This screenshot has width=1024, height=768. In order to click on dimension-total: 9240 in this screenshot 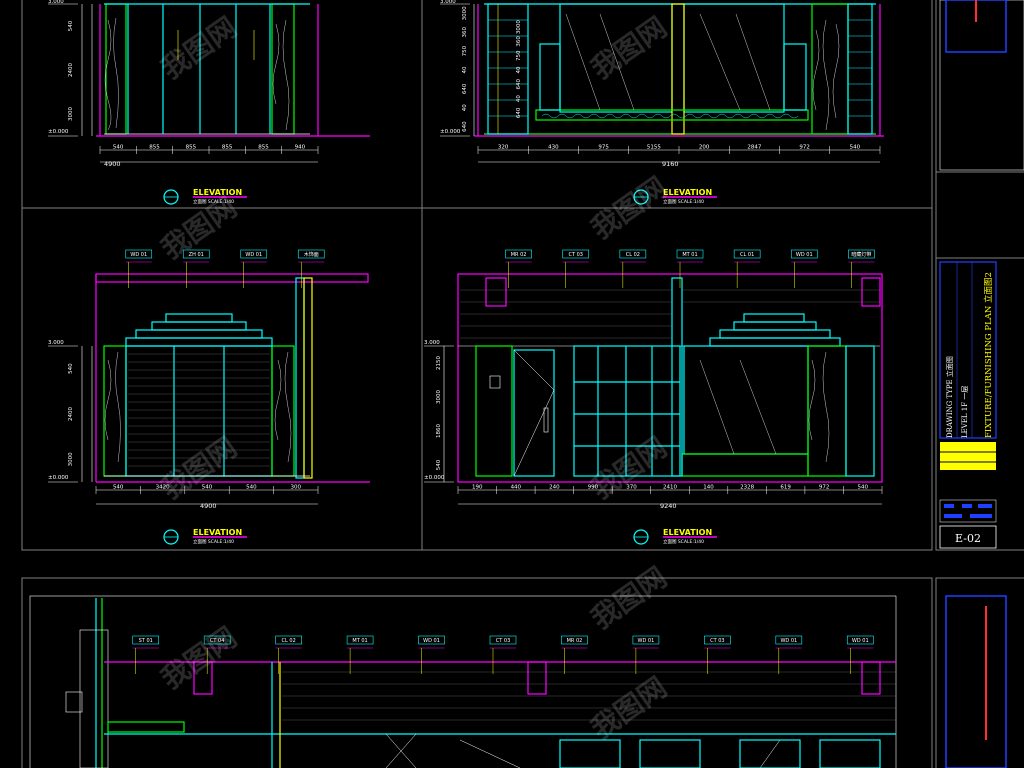, I will do `click(668, 506)`.